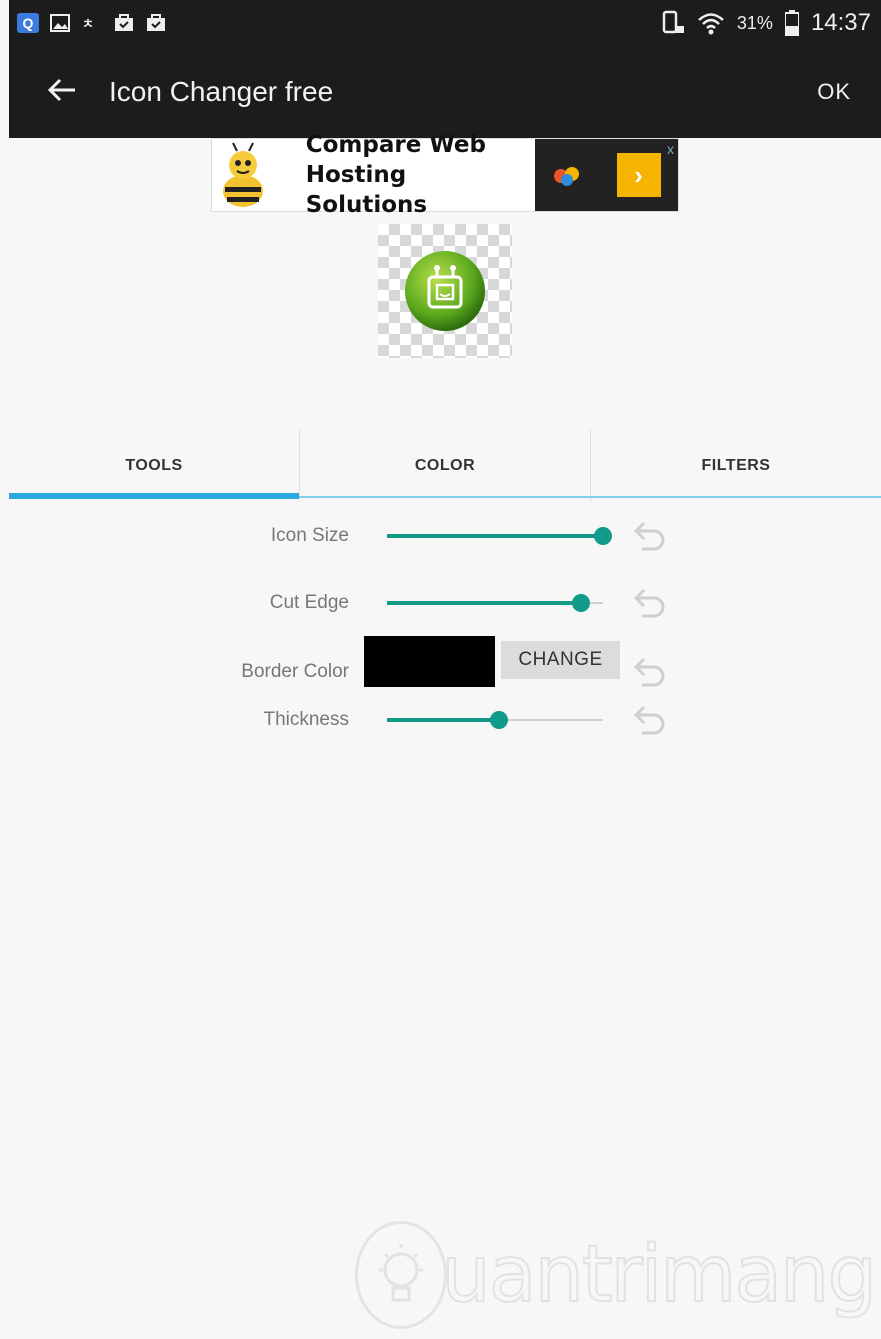 The image size is (881, 1339). Describe the element at coordinates (754, 22) in the screenshot. I see `battery-percent: 31%` at that location.